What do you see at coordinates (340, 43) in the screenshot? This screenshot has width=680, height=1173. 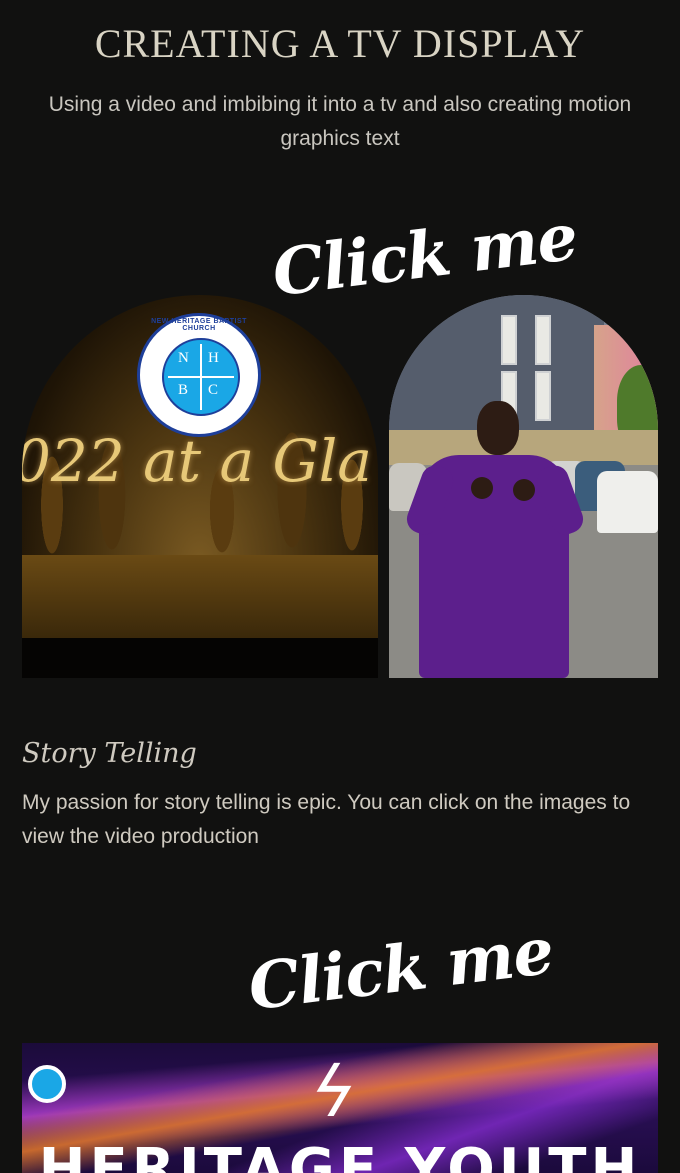 I see `page-title: CREATING A TV DISPLAY` at bounding box center [340, 43].